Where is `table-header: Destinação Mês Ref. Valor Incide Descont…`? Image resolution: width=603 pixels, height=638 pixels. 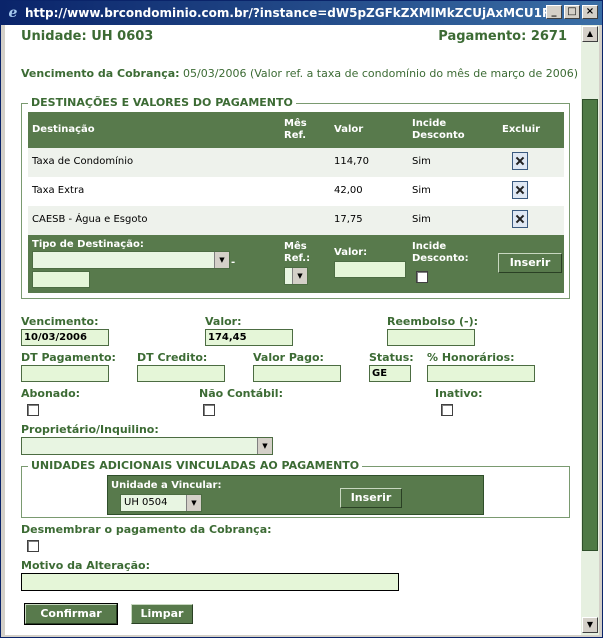 table-header: Destinação Mês Ref. Valor Incide Descont… is located at coordinates (296, 130).